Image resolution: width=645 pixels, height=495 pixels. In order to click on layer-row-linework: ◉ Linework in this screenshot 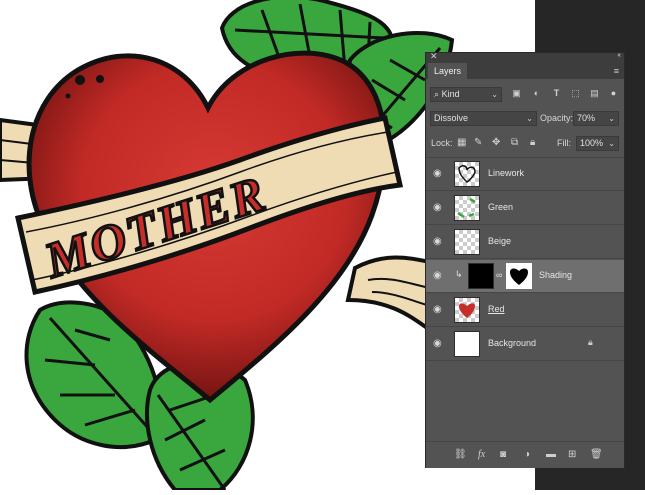, I will do `click(525, 174)`.